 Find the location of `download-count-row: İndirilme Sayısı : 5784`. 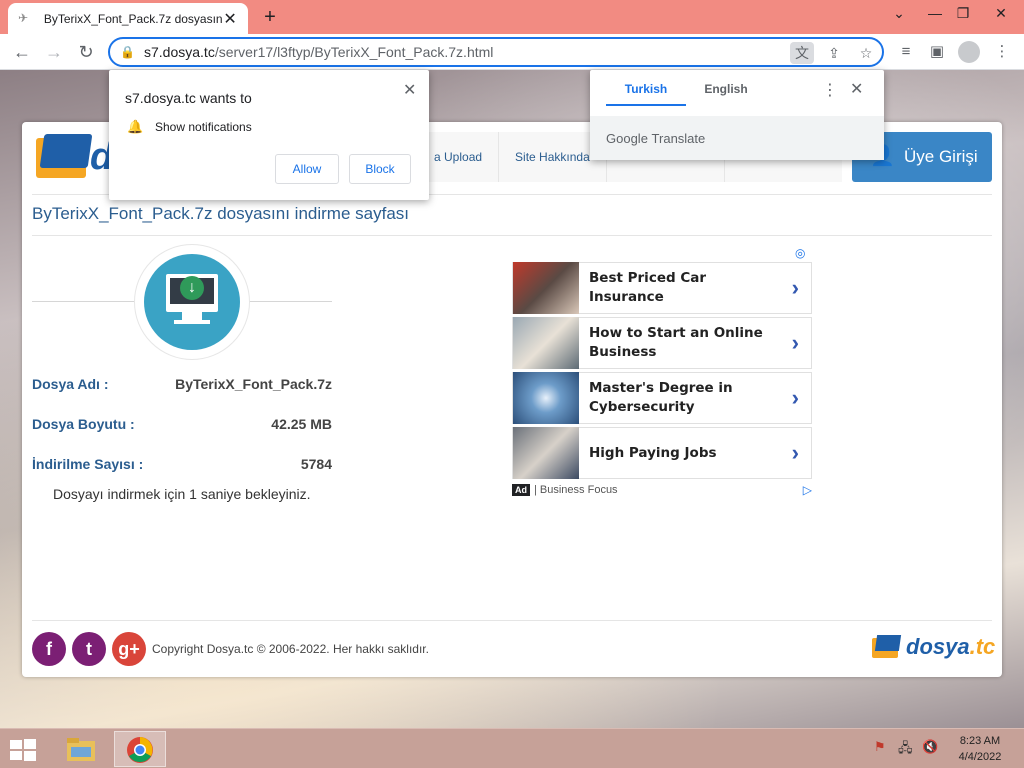

download-count-row: İndirilme Sayısı : 5784 is located at coordinates (182, 464).